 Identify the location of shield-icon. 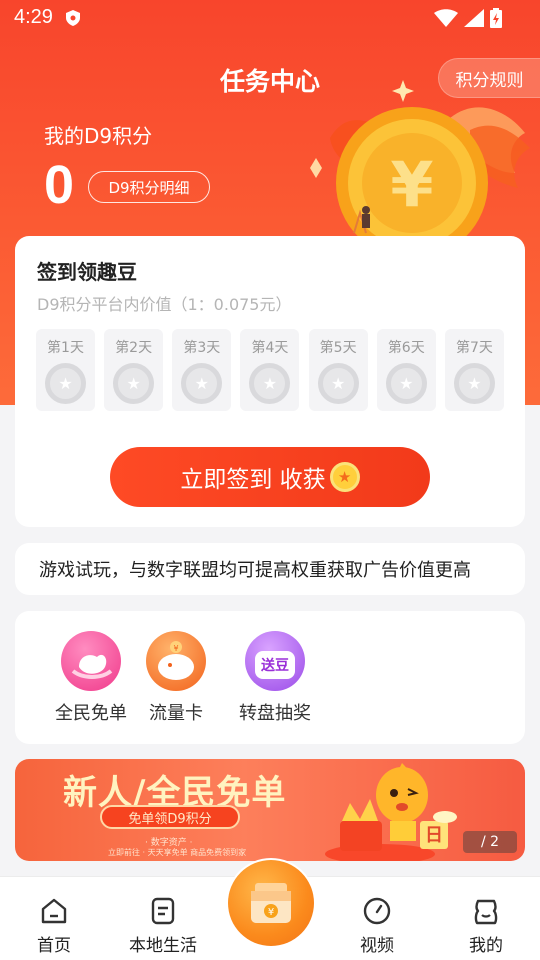
(73, 18).